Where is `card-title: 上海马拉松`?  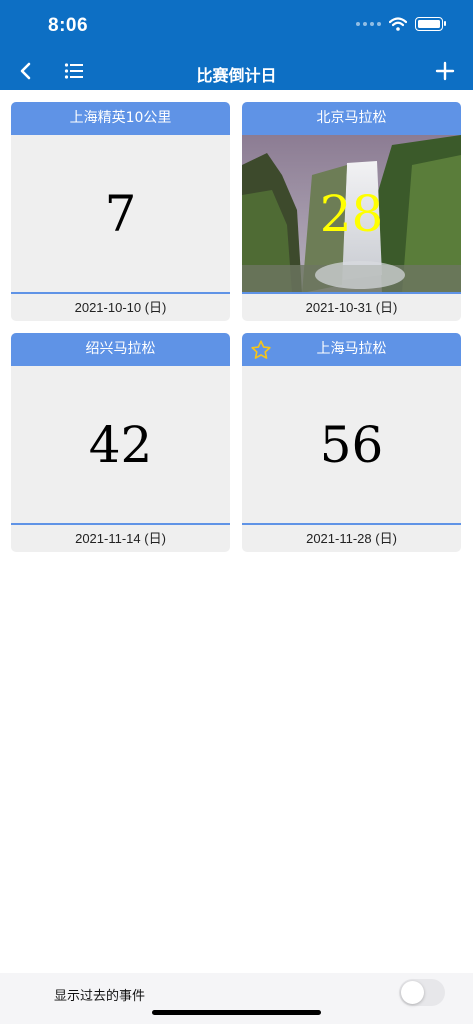 card-title: 上海马拉松 is located at coordinates (351, 349).